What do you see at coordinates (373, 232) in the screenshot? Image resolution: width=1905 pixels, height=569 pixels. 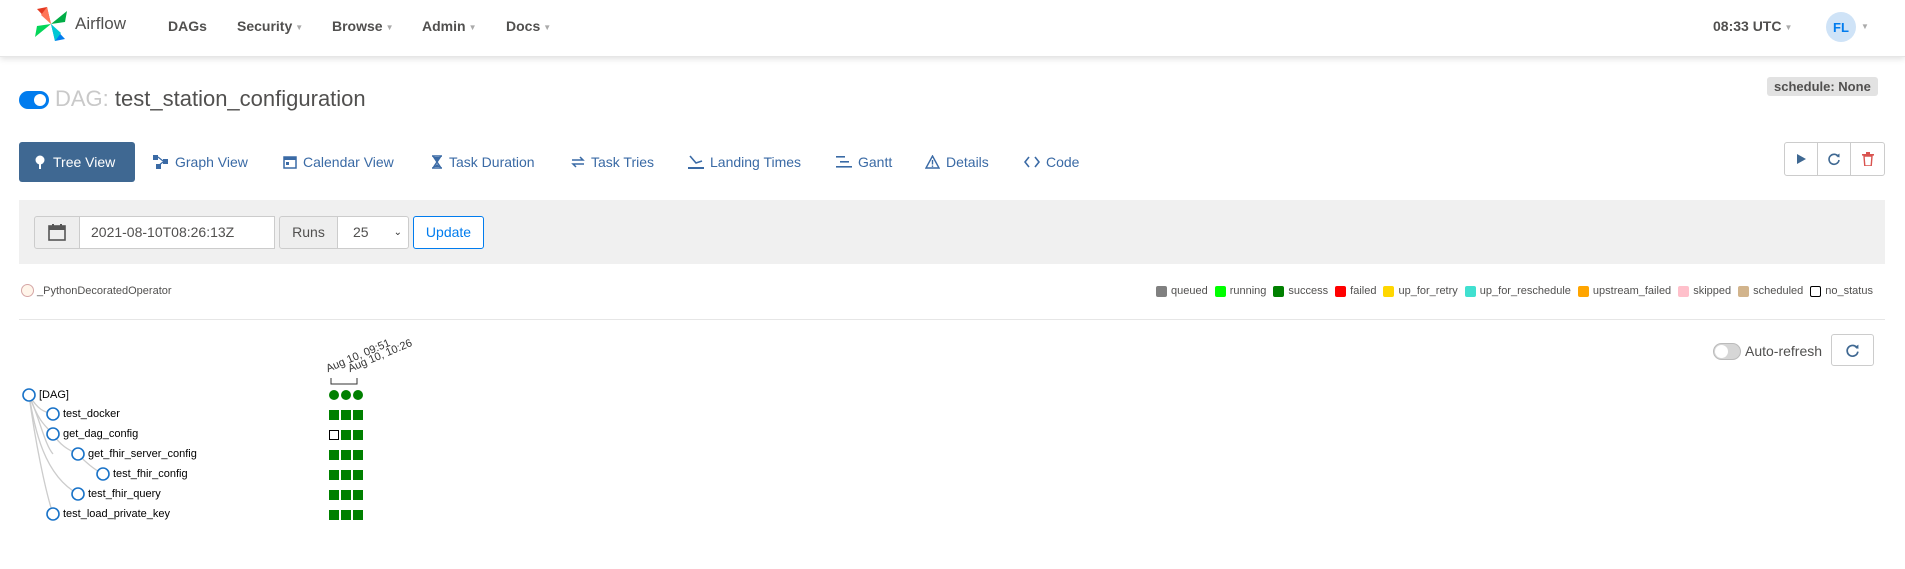 I see `num-runs-select: 25 ⌄` at bounding box center [373, 232].